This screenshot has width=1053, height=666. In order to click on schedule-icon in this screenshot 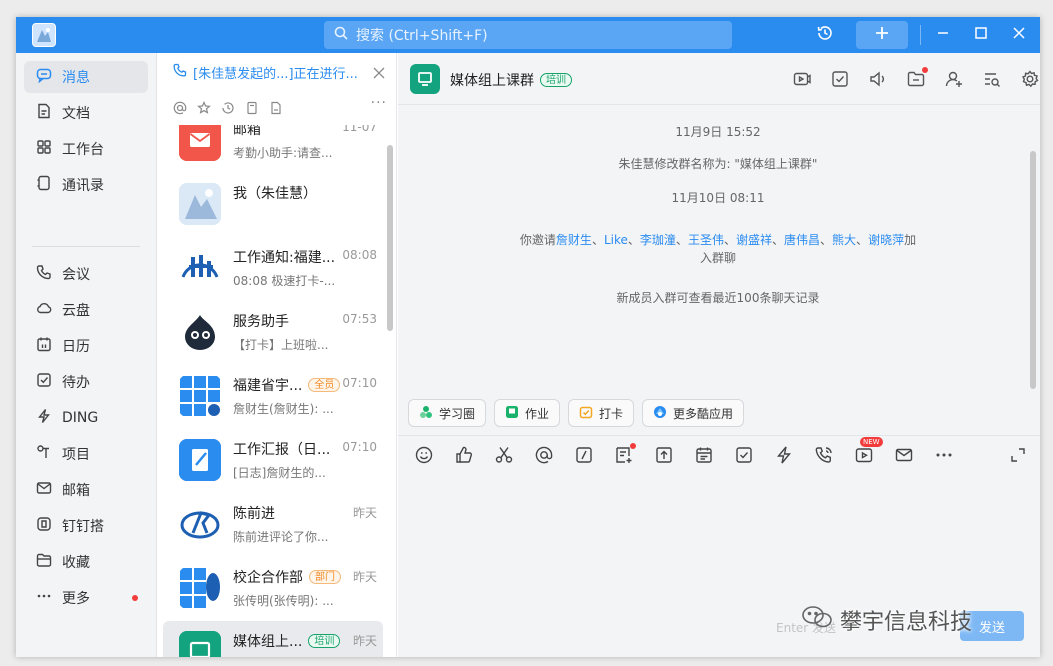, I will do `click(704, 455)`.